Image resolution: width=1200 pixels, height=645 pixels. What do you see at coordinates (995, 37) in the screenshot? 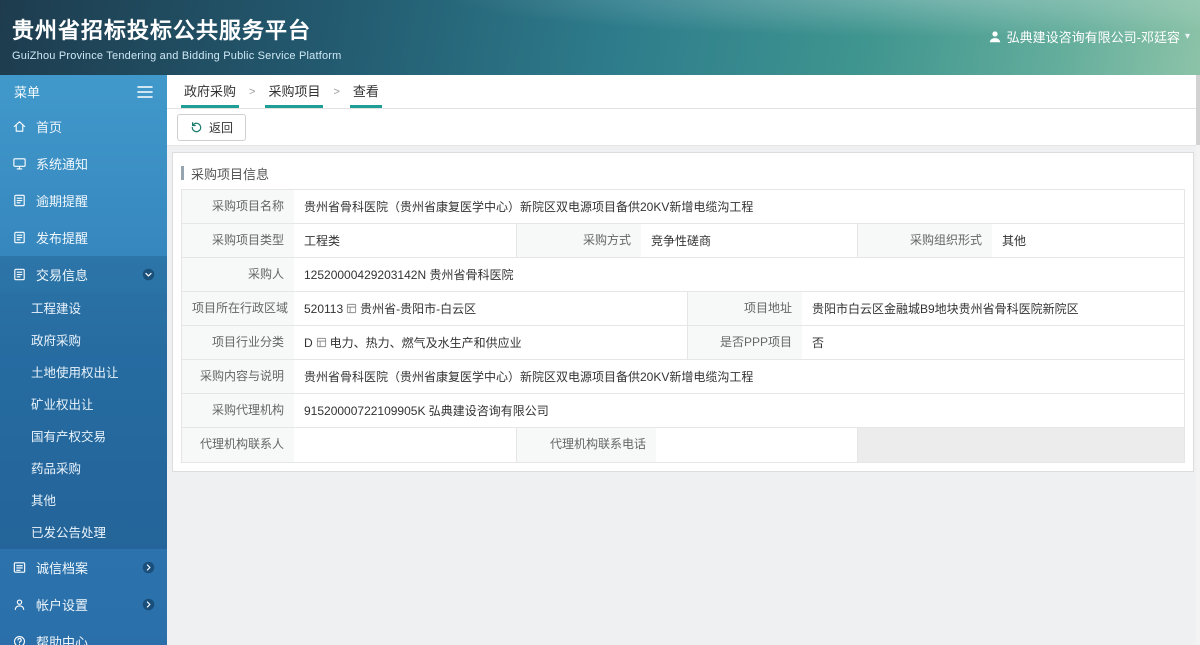
I see `user-icon` at bounding box center [995, 37].